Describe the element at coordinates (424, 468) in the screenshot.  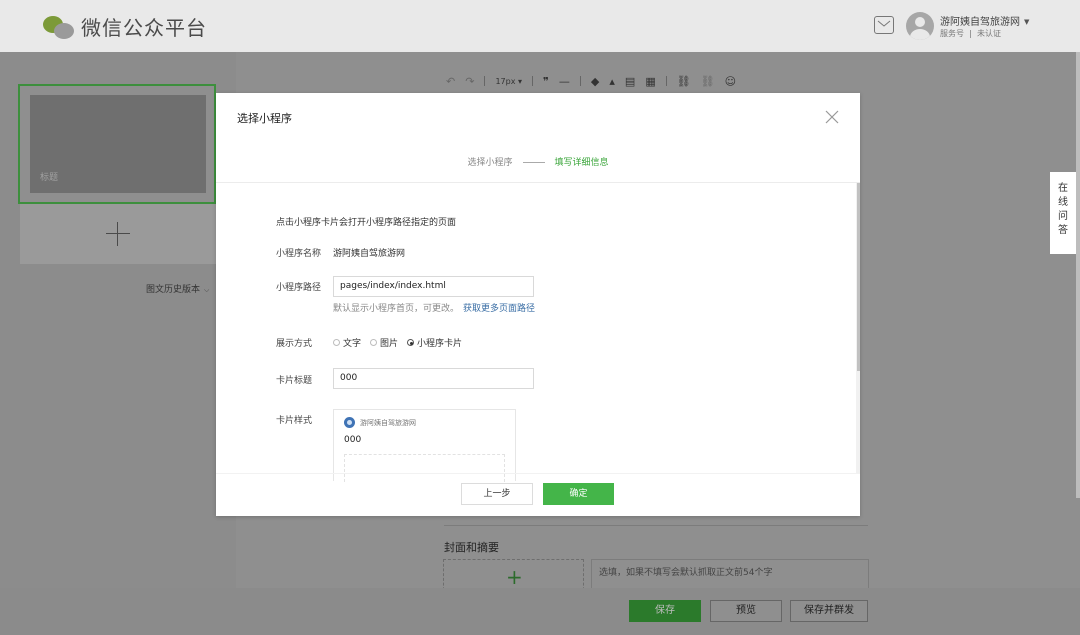
I see `card-preview-image` at that location.